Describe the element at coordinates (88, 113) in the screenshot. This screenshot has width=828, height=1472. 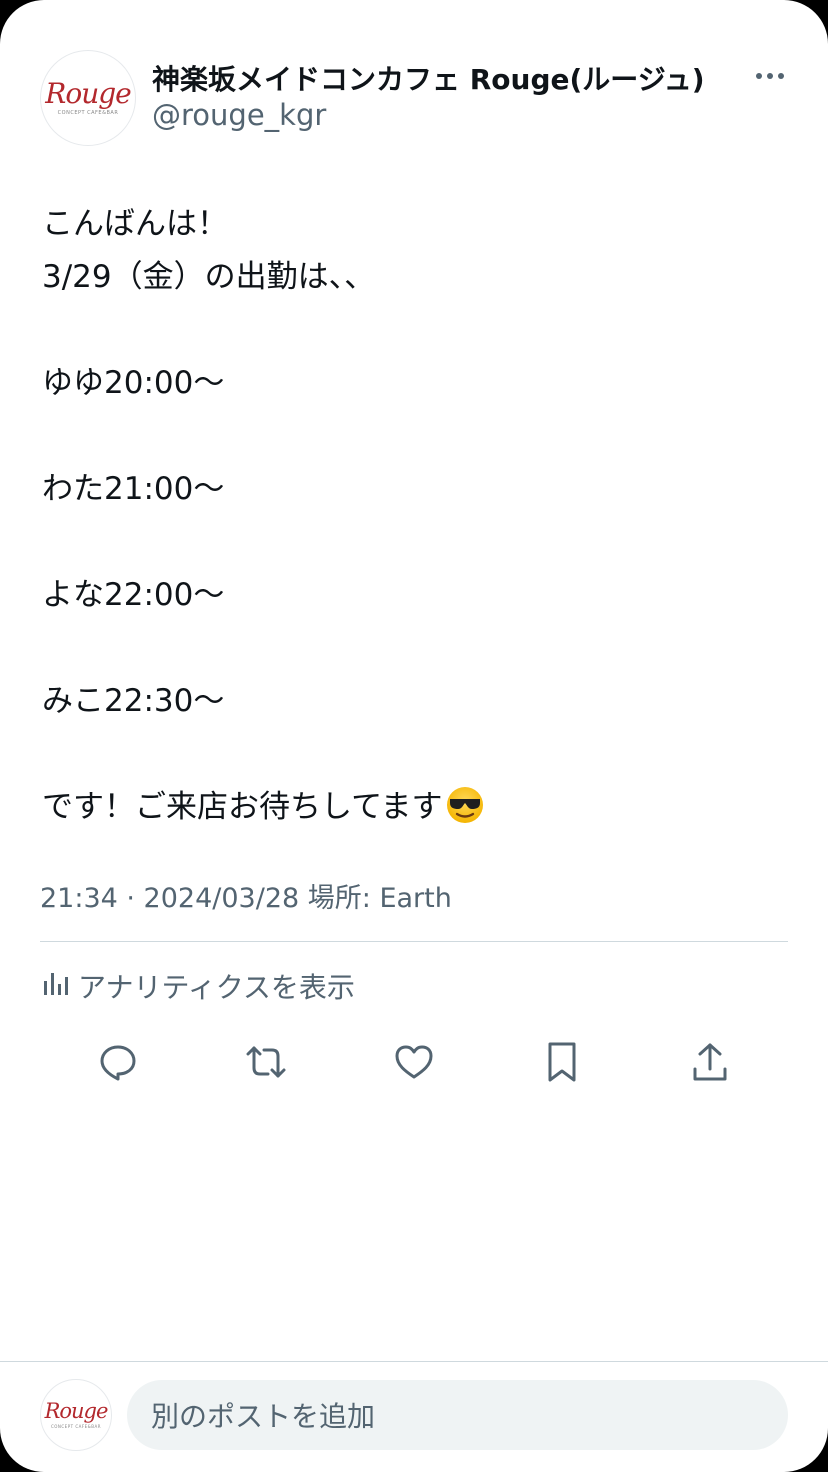
I see `avatar-logo-subtext: CONCEPT CAFE&BAR` at that location.